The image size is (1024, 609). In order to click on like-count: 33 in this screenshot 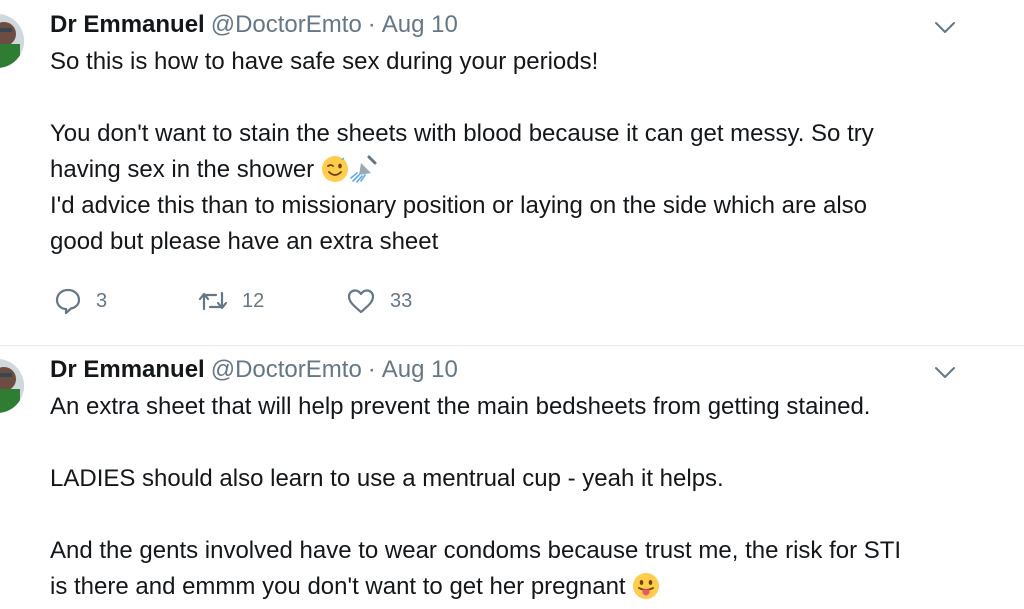, I will do `click(401, 300)`.